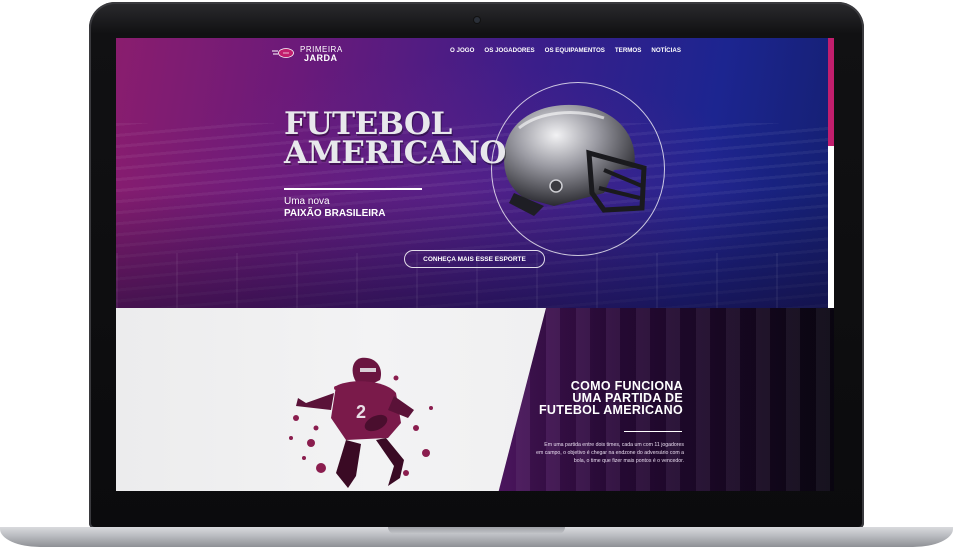  I want to click on football-player-image: 2, so click(361, 422).